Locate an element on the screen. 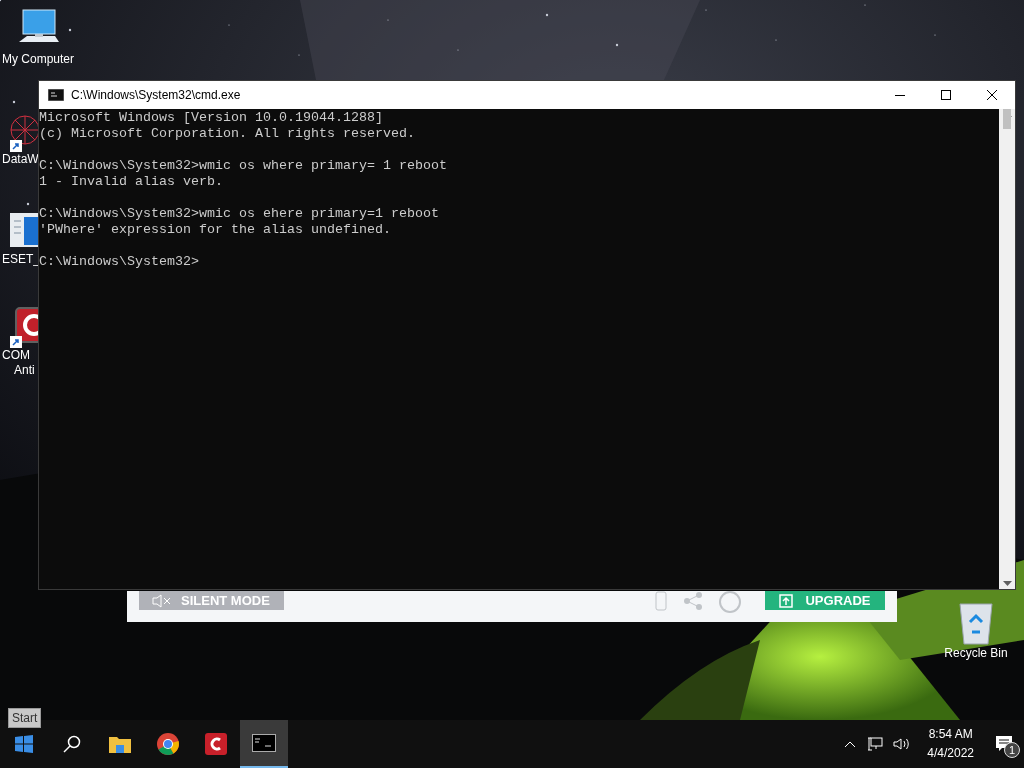 The width and height of the screenshot is (1024, 768). console-line: (c) Microsoft Corporation. All rights reserved. is located at coordinates (227, 134).